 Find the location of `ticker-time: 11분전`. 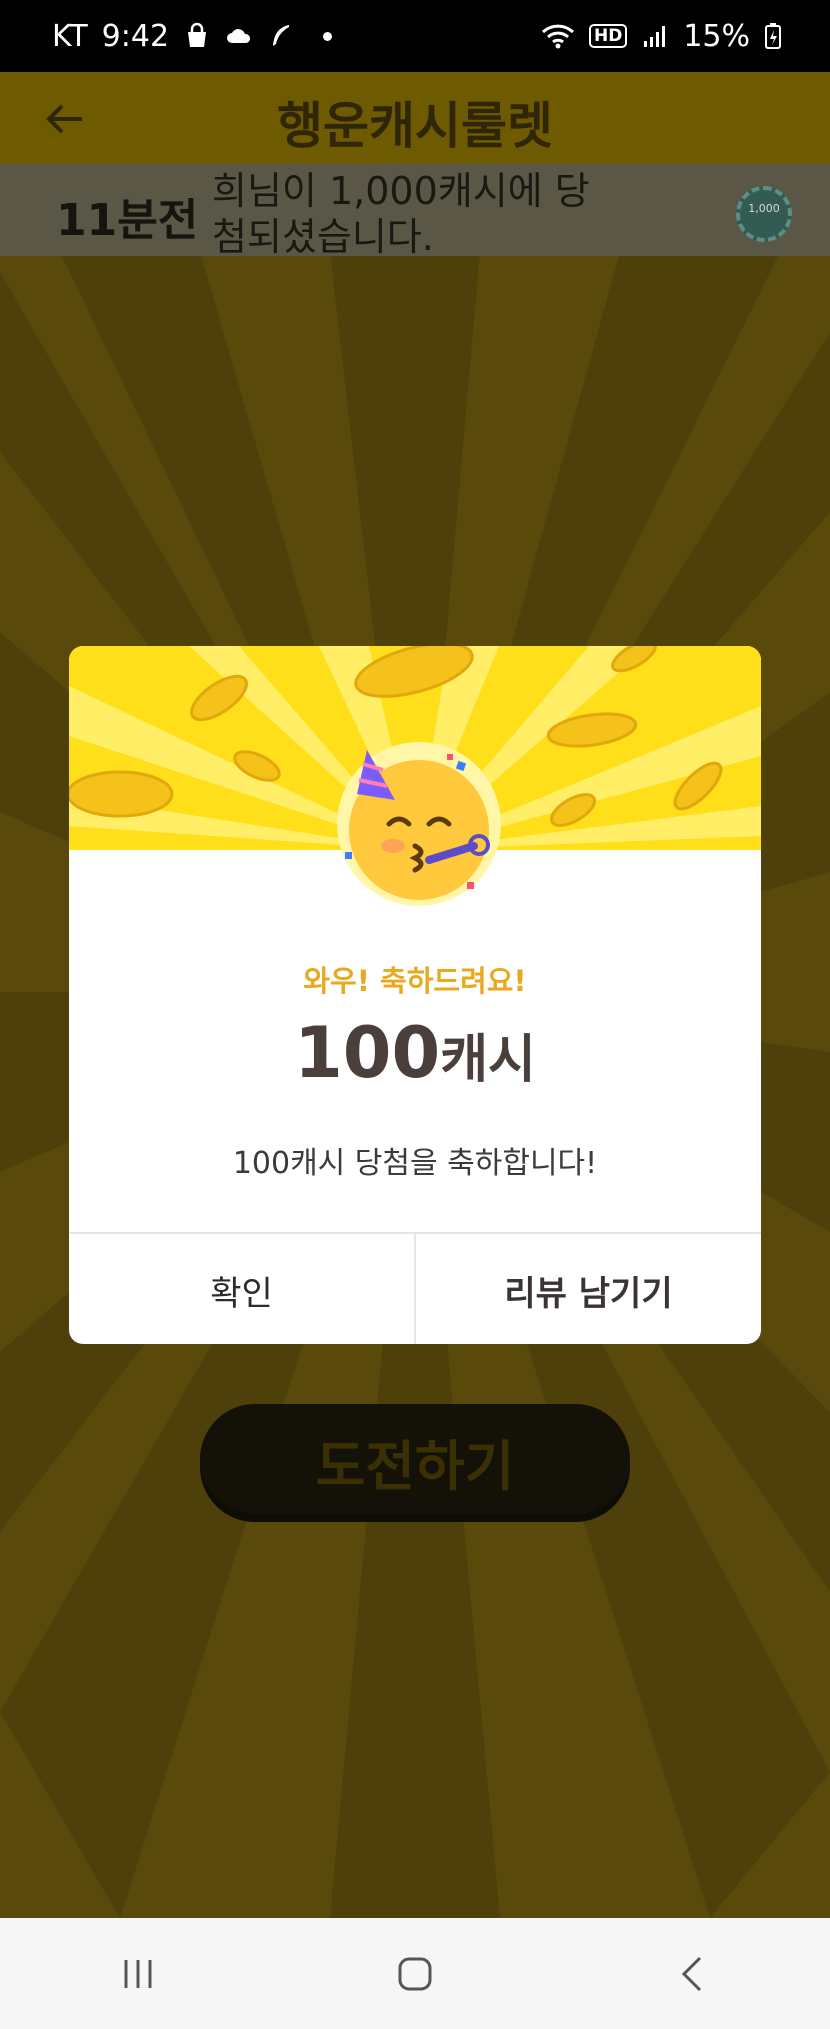

ticker-time: 11분전 is located at coordinates (127, 220).